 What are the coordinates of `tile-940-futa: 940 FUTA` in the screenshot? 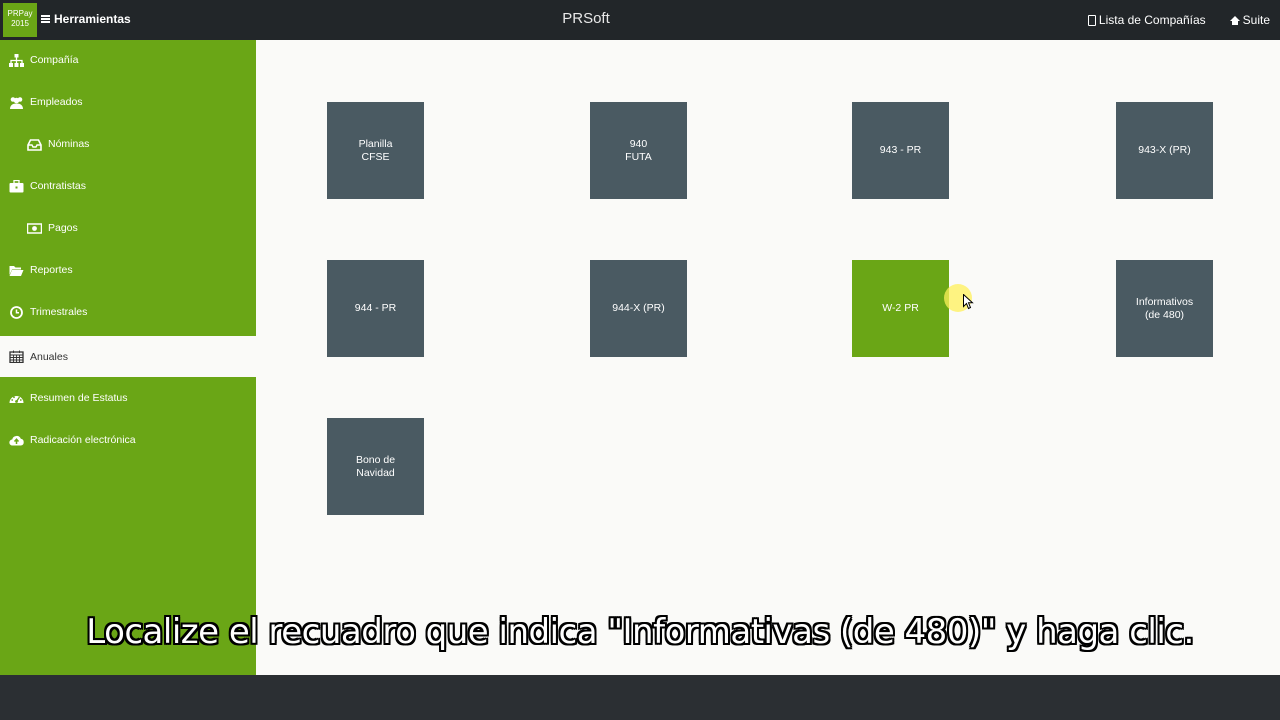 It's located at (638, 150).